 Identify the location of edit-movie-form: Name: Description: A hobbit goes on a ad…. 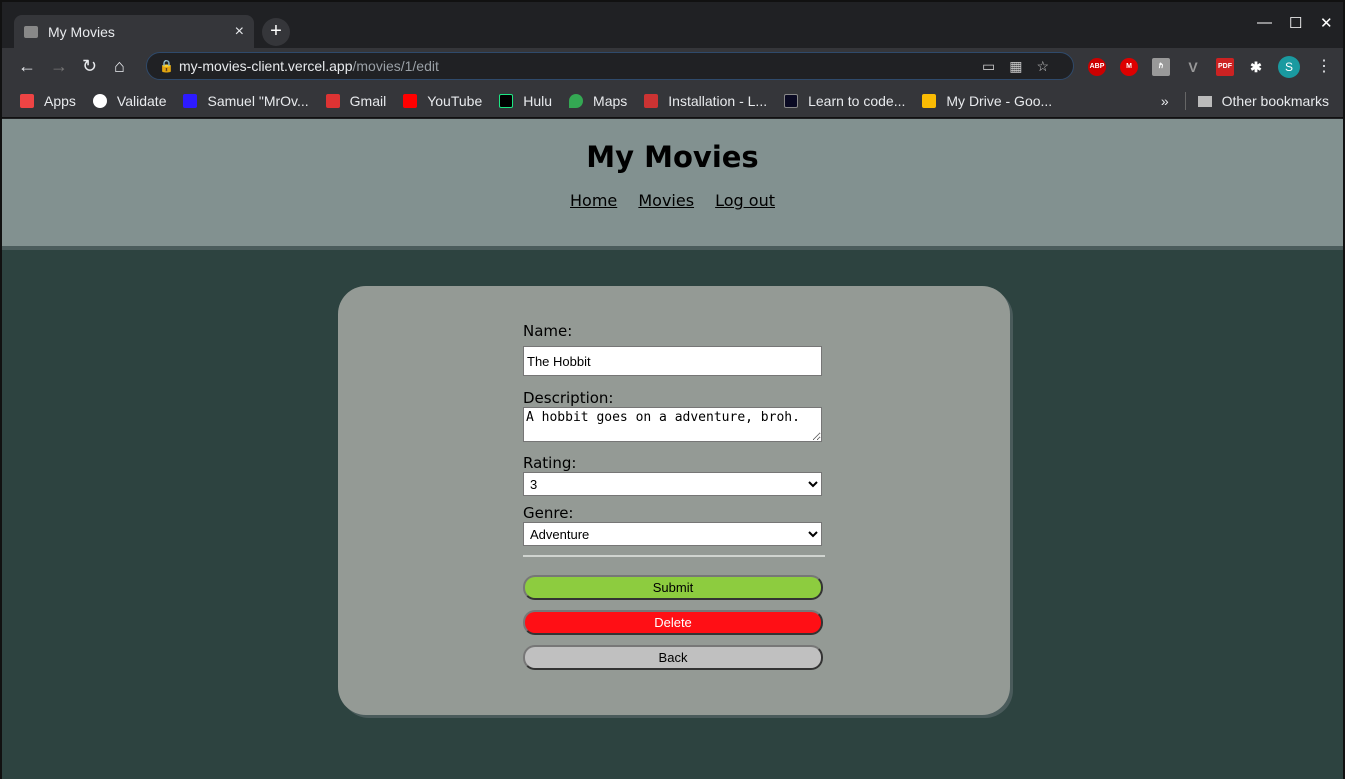
(674, 501).